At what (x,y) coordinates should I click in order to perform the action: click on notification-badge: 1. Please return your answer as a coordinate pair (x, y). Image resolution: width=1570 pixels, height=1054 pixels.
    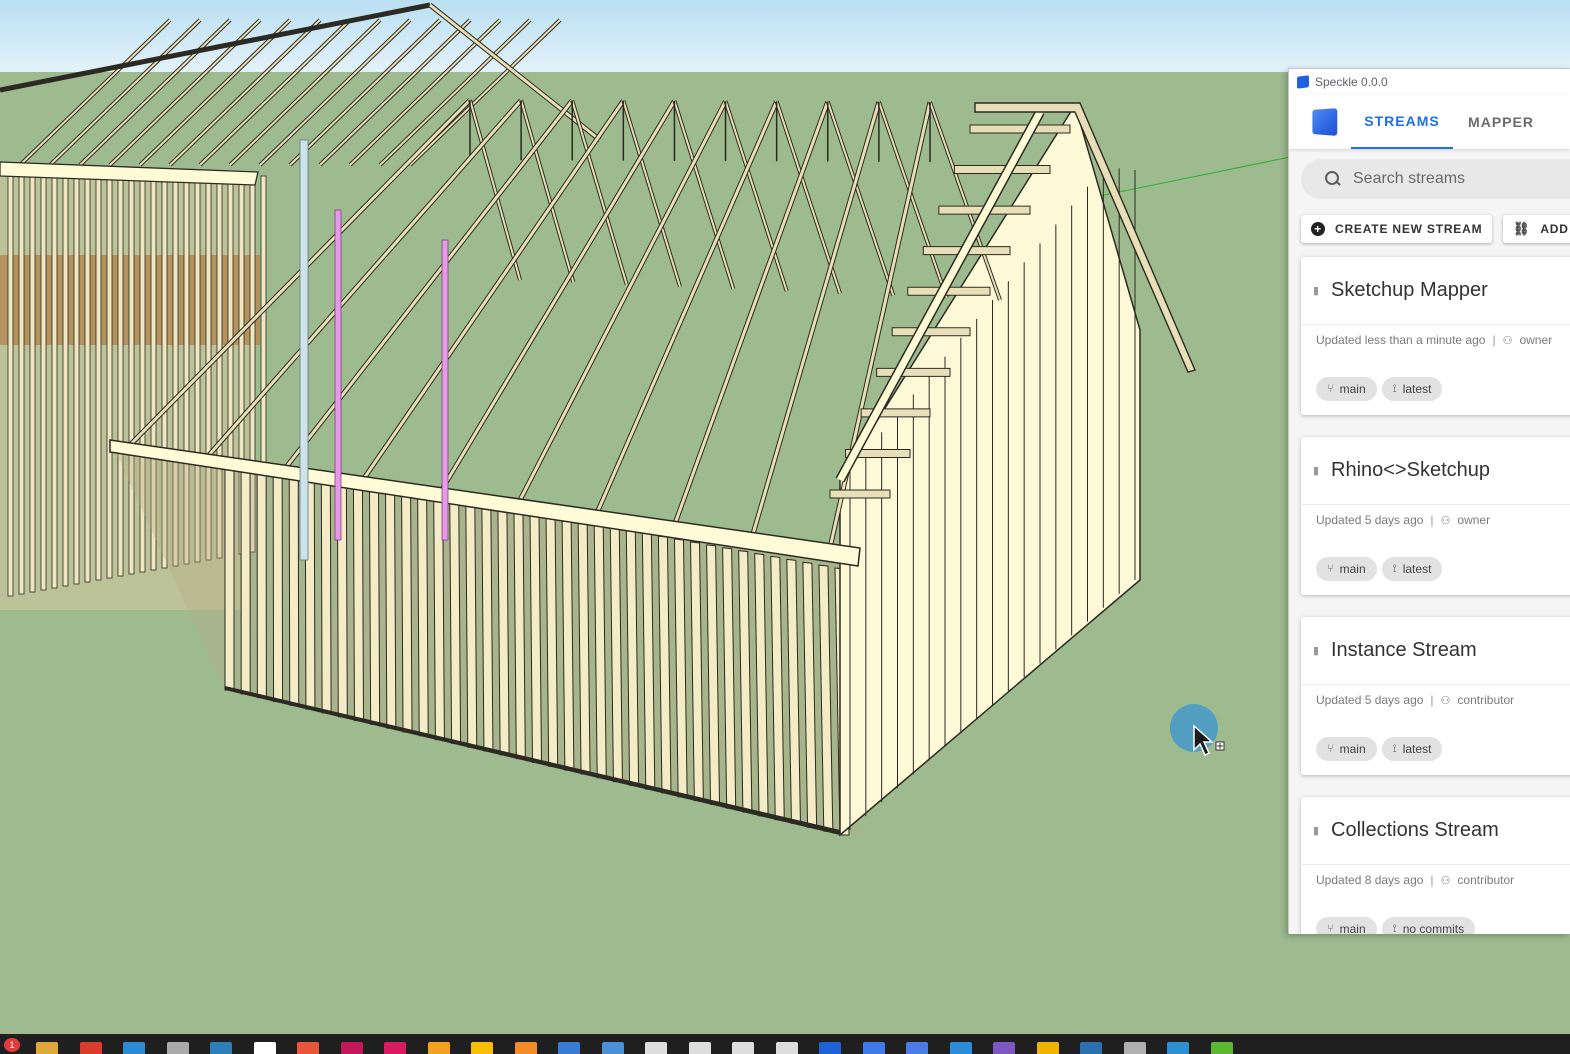
    Looking at the image, I should click on (12, 1045).